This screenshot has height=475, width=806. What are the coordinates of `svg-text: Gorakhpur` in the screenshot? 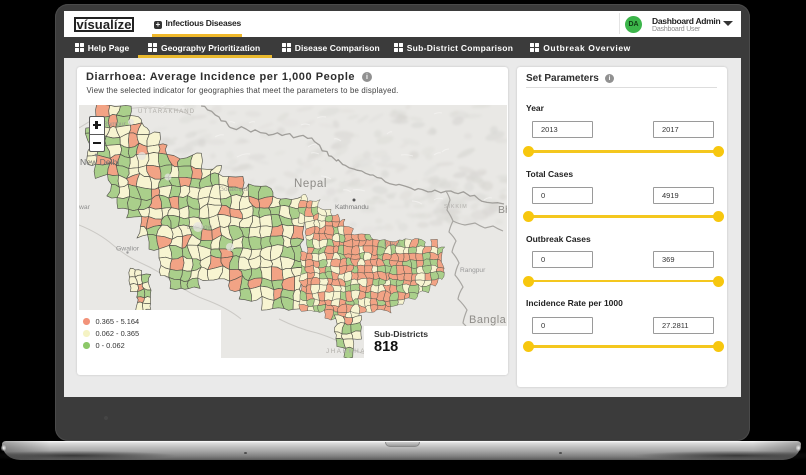 It's located at (234, 189).